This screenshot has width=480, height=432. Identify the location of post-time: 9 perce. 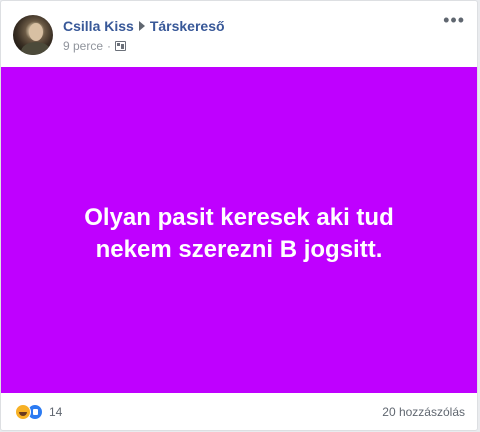
(83, 46).